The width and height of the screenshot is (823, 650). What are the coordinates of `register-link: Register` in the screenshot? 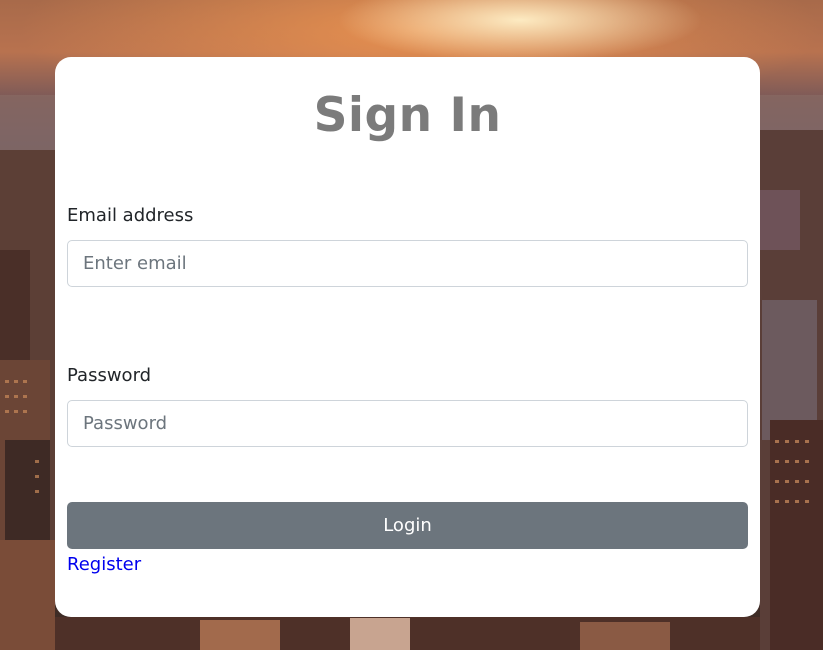 It's located at (104, 564).